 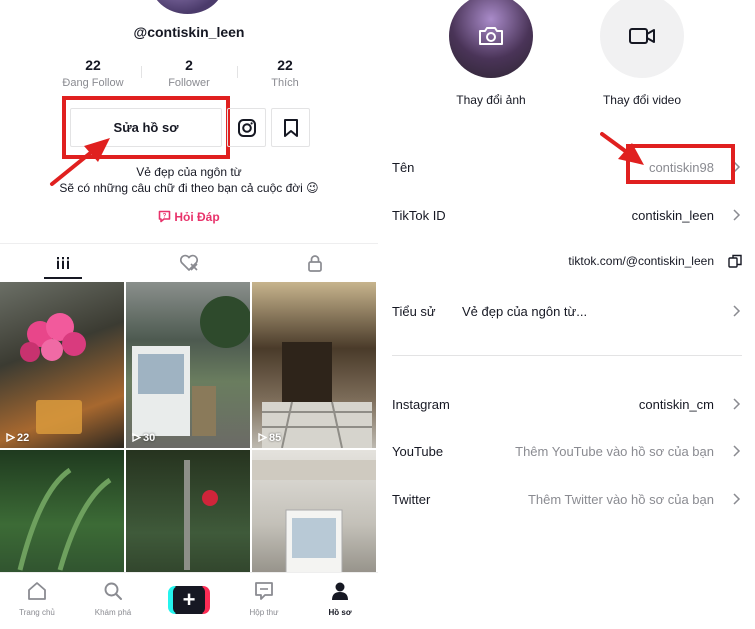 What do you see at coordinates (419, 215) in the screenshot?
I see `tiktok-id-label: TikTok ID` at bounding box center [419, 215].